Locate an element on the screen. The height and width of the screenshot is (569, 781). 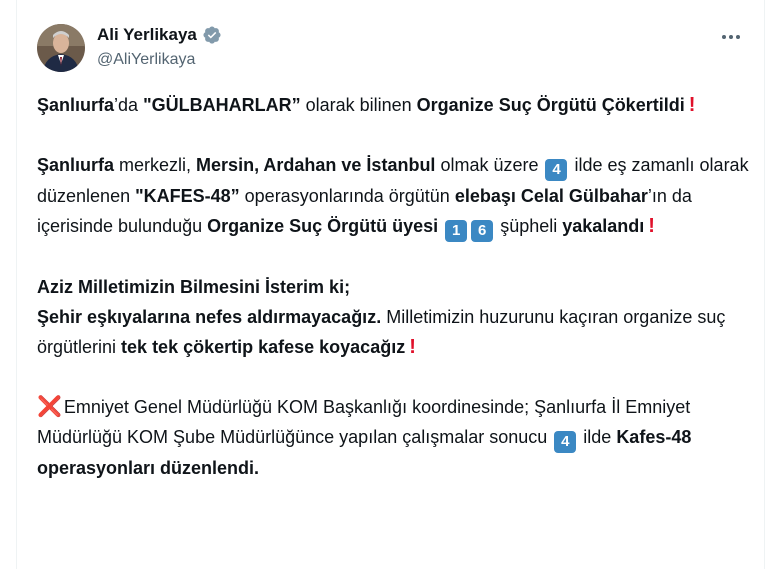
text-bold: Organize Suç Örgütü üyesi is located at coordinates (323, 226).